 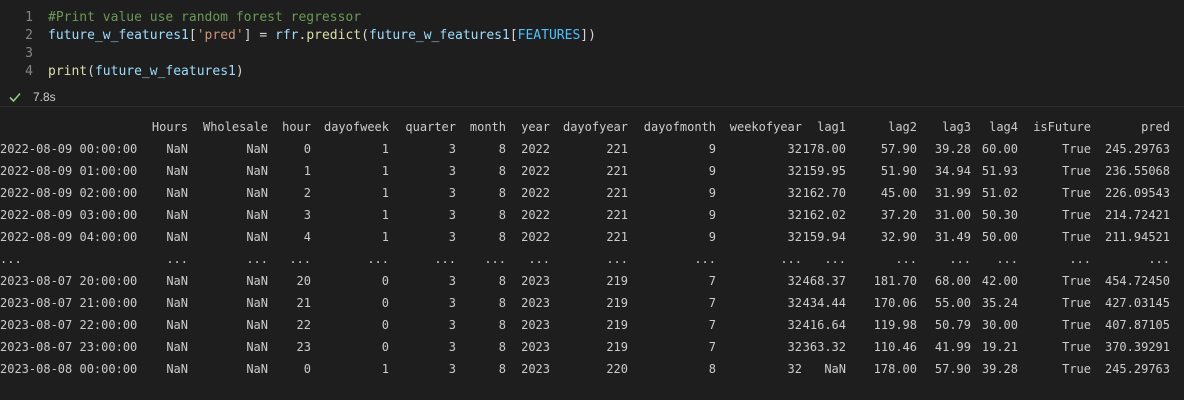 What do you see at coordinates (952, 193) in the screenshot?
I see `table-cell: 31.99` at bounding box center [952, 193].